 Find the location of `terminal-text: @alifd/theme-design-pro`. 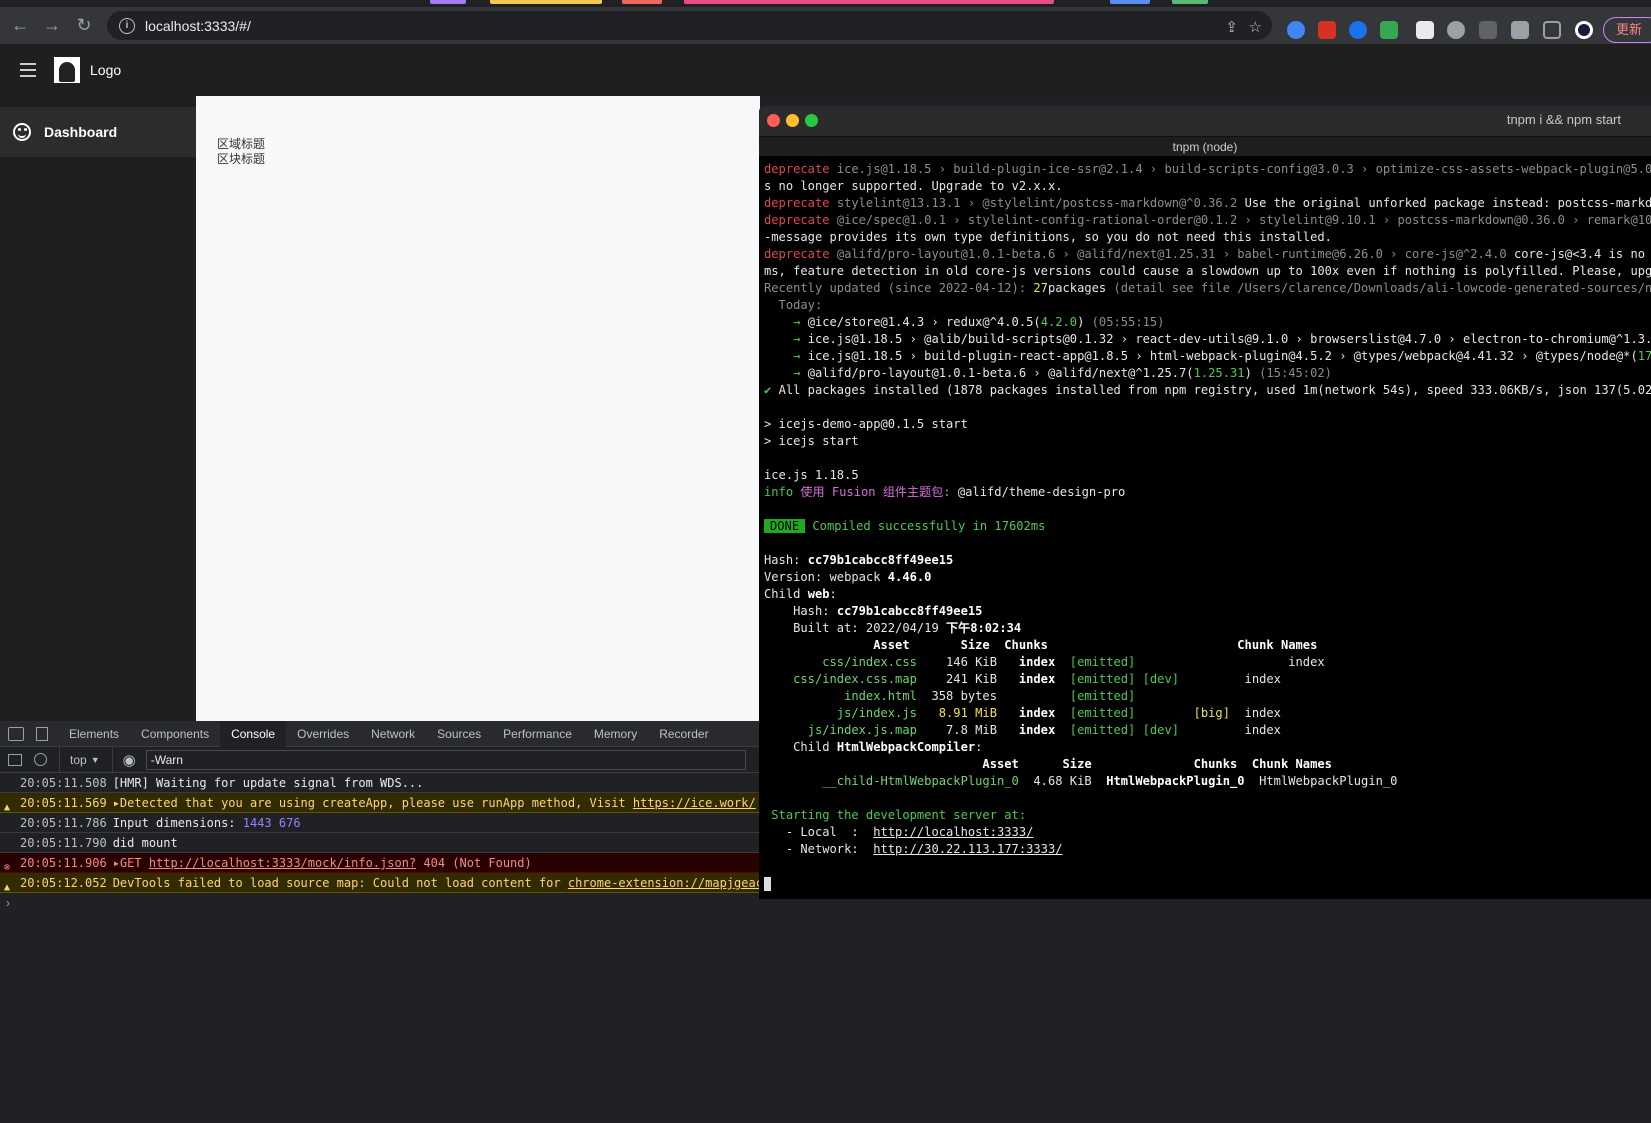

terminal-text: @alifd/theme-design-pro is located at coordinates (1041, 492).